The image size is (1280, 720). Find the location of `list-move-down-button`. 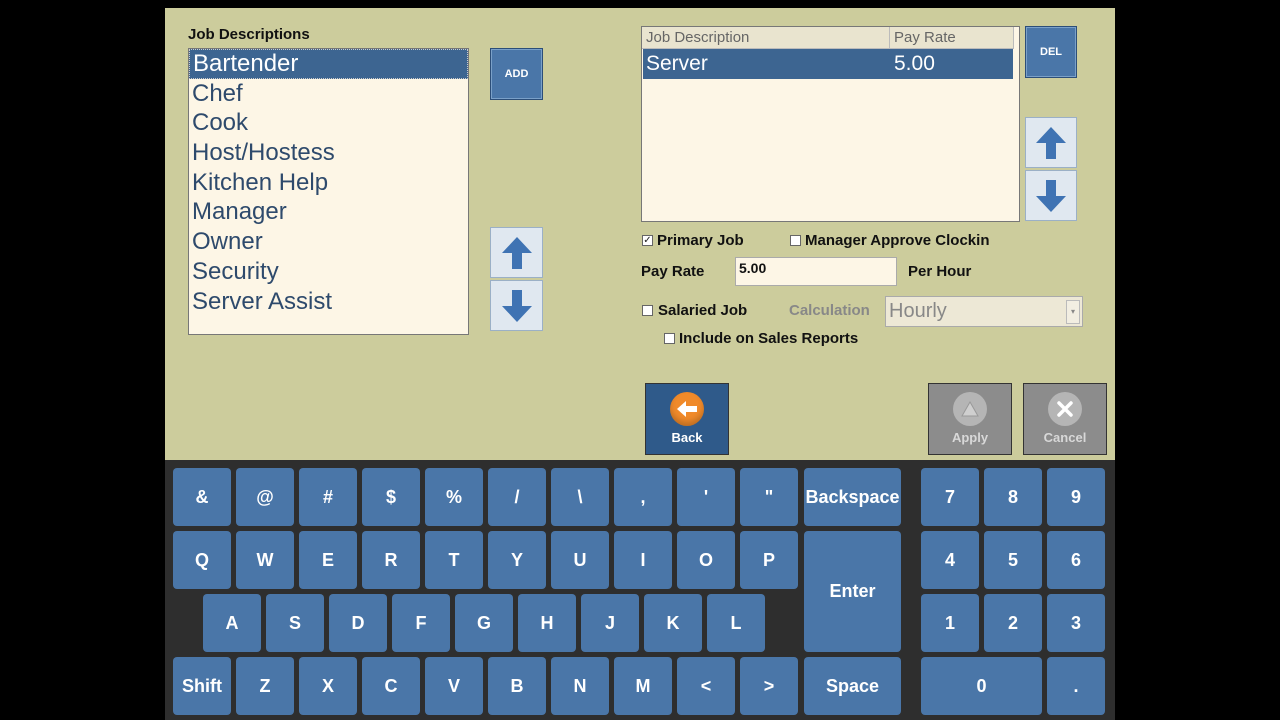

list-move-down-button is located at coordinates (516, 305).